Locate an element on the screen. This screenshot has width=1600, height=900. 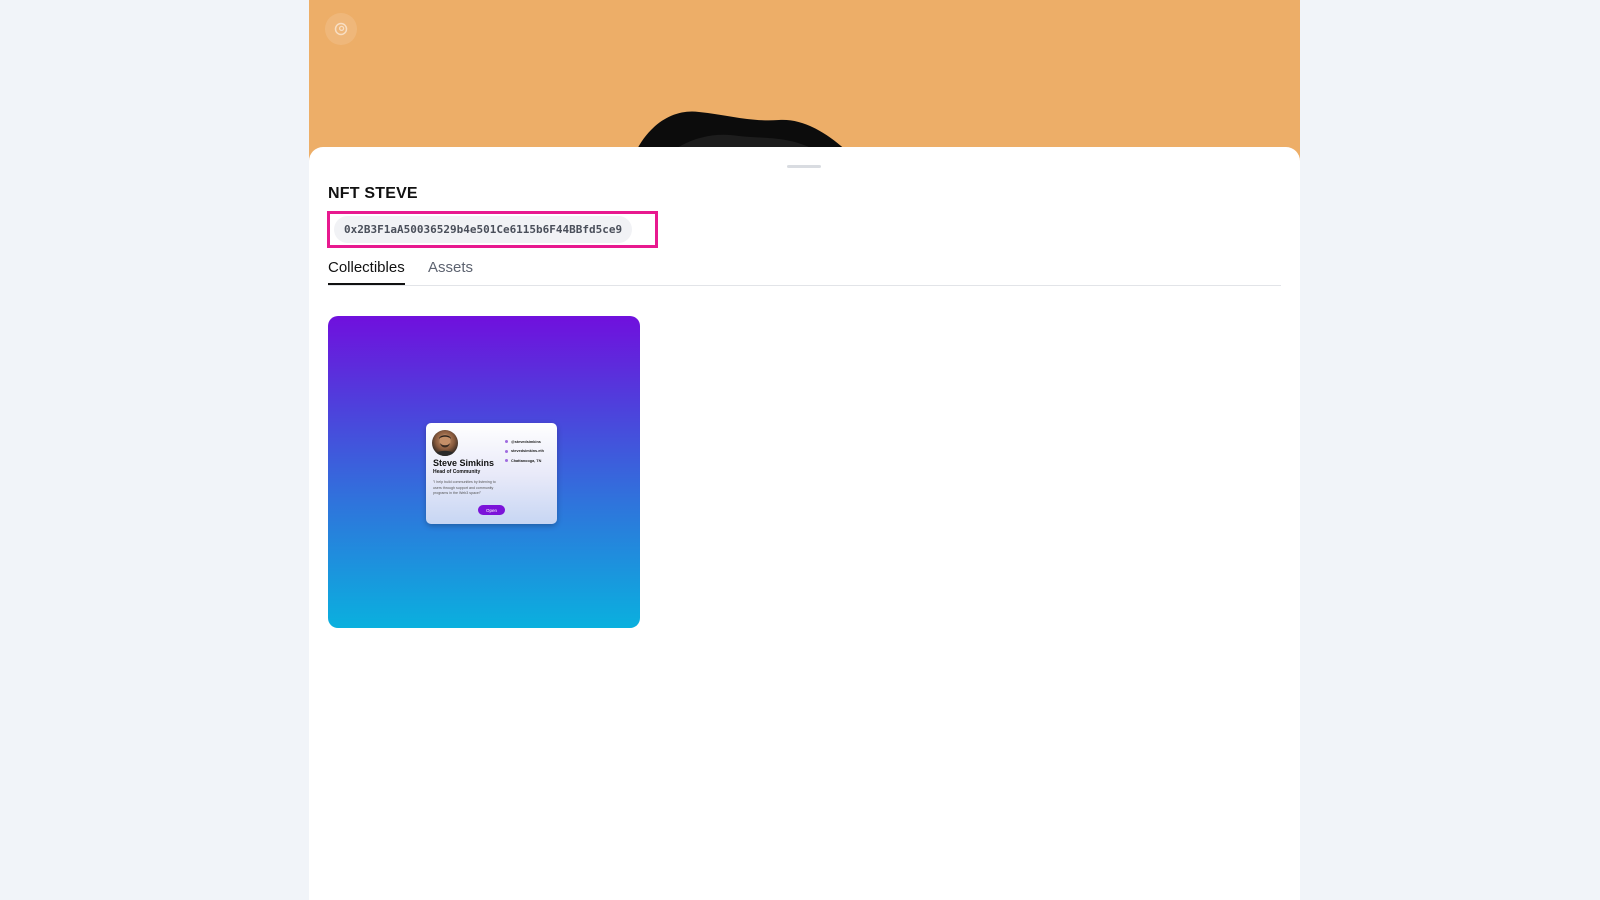
list-item: @stevedsimkins is located at coordinates (530, 442).